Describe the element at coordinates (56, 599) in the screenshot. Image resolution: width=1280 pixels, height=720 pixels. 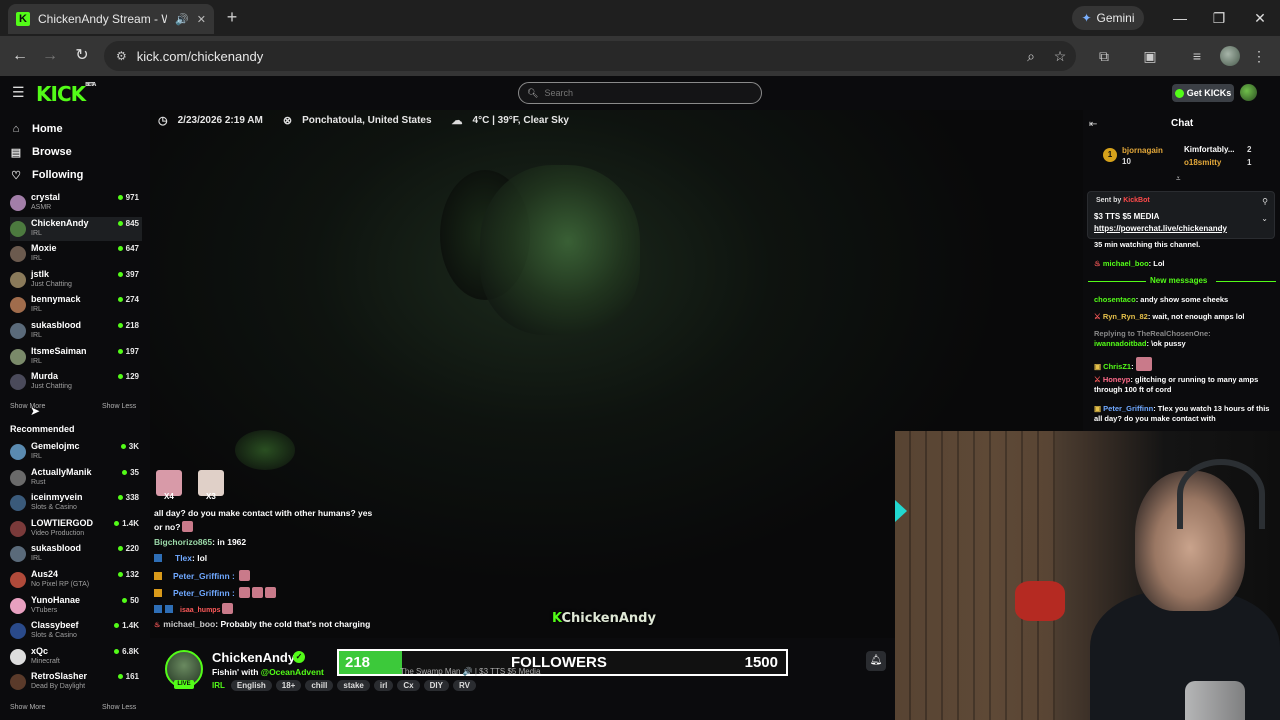
I see `channel-name: YunoHanae` at that location.